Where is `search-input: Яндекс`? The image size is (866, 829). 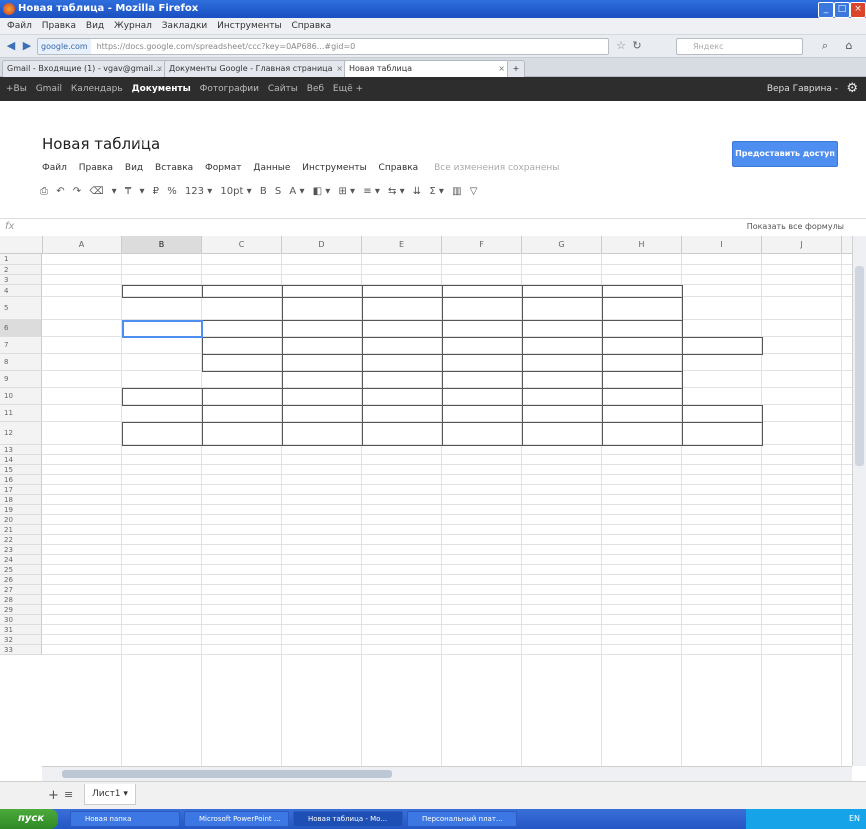 search-input: Яндекс is located at coordinates (739, 46).